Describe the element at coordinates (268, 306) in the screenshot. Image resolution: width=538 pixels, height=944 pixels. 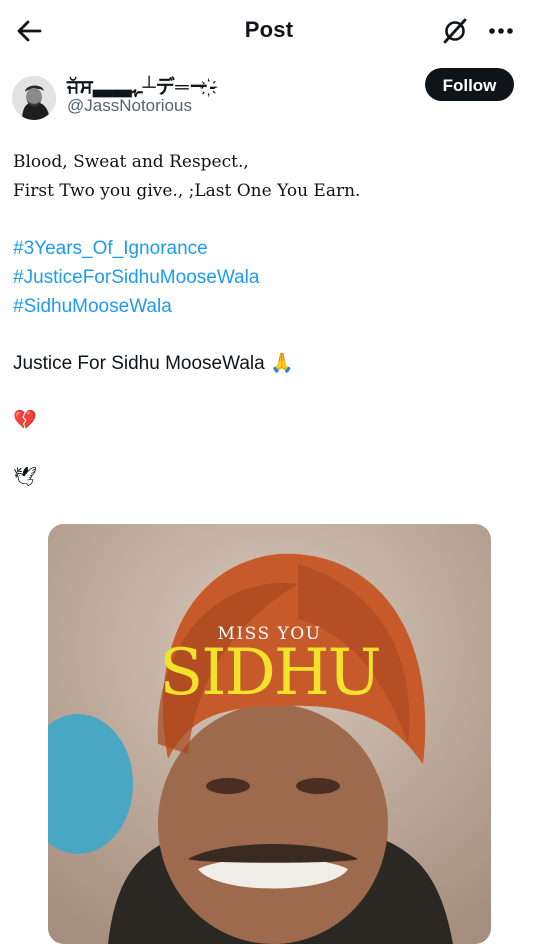
I see `hashtag-link: #SidhuMooseWala` at that location.